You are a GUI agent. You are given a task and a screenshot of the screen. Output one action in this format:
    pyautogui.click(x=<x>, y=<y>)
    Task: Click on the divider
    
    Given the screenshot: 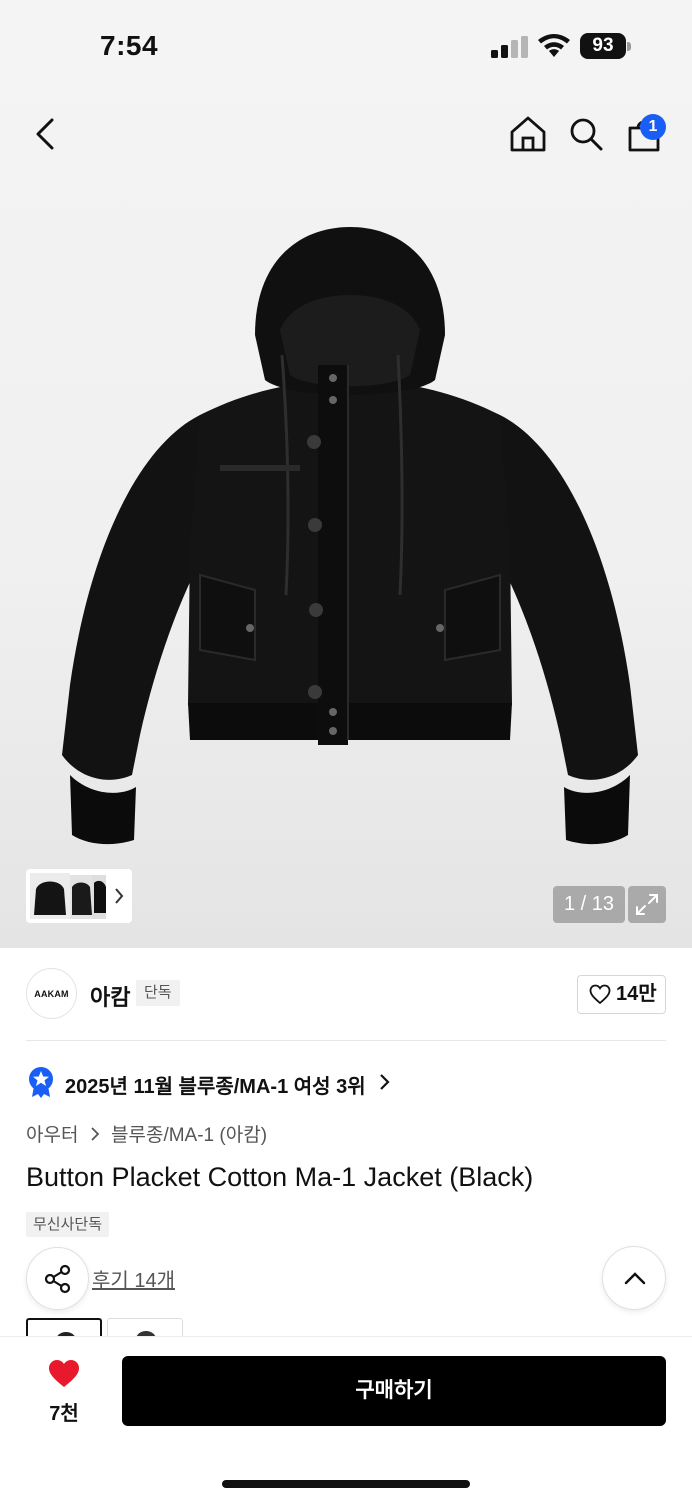 What is the action you would take?
    pyautogui.click(x=346, y=1040)
    